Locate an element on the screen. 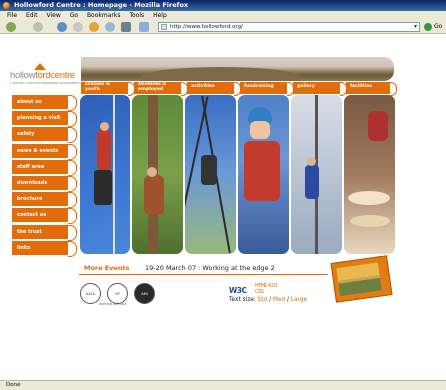 The width and height of the screenshot is (446, 390). w3c-logo: W3C HTML 4.01 CSS is located at coordinates (253, 289).